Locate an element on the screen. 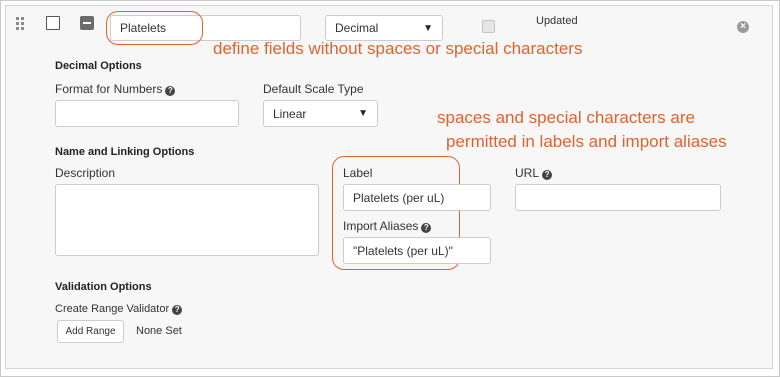  data-type-value: Decimal is located at coordinates (357, 28).